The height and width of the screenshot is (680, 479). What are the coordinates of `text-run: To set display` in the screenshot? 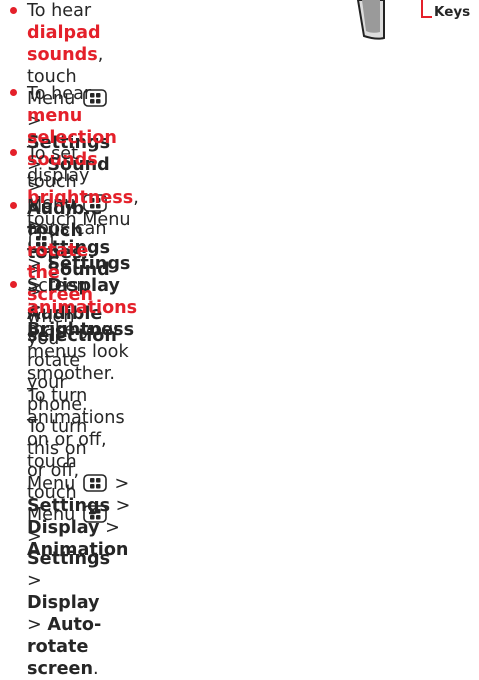 It's located at (58, 165).